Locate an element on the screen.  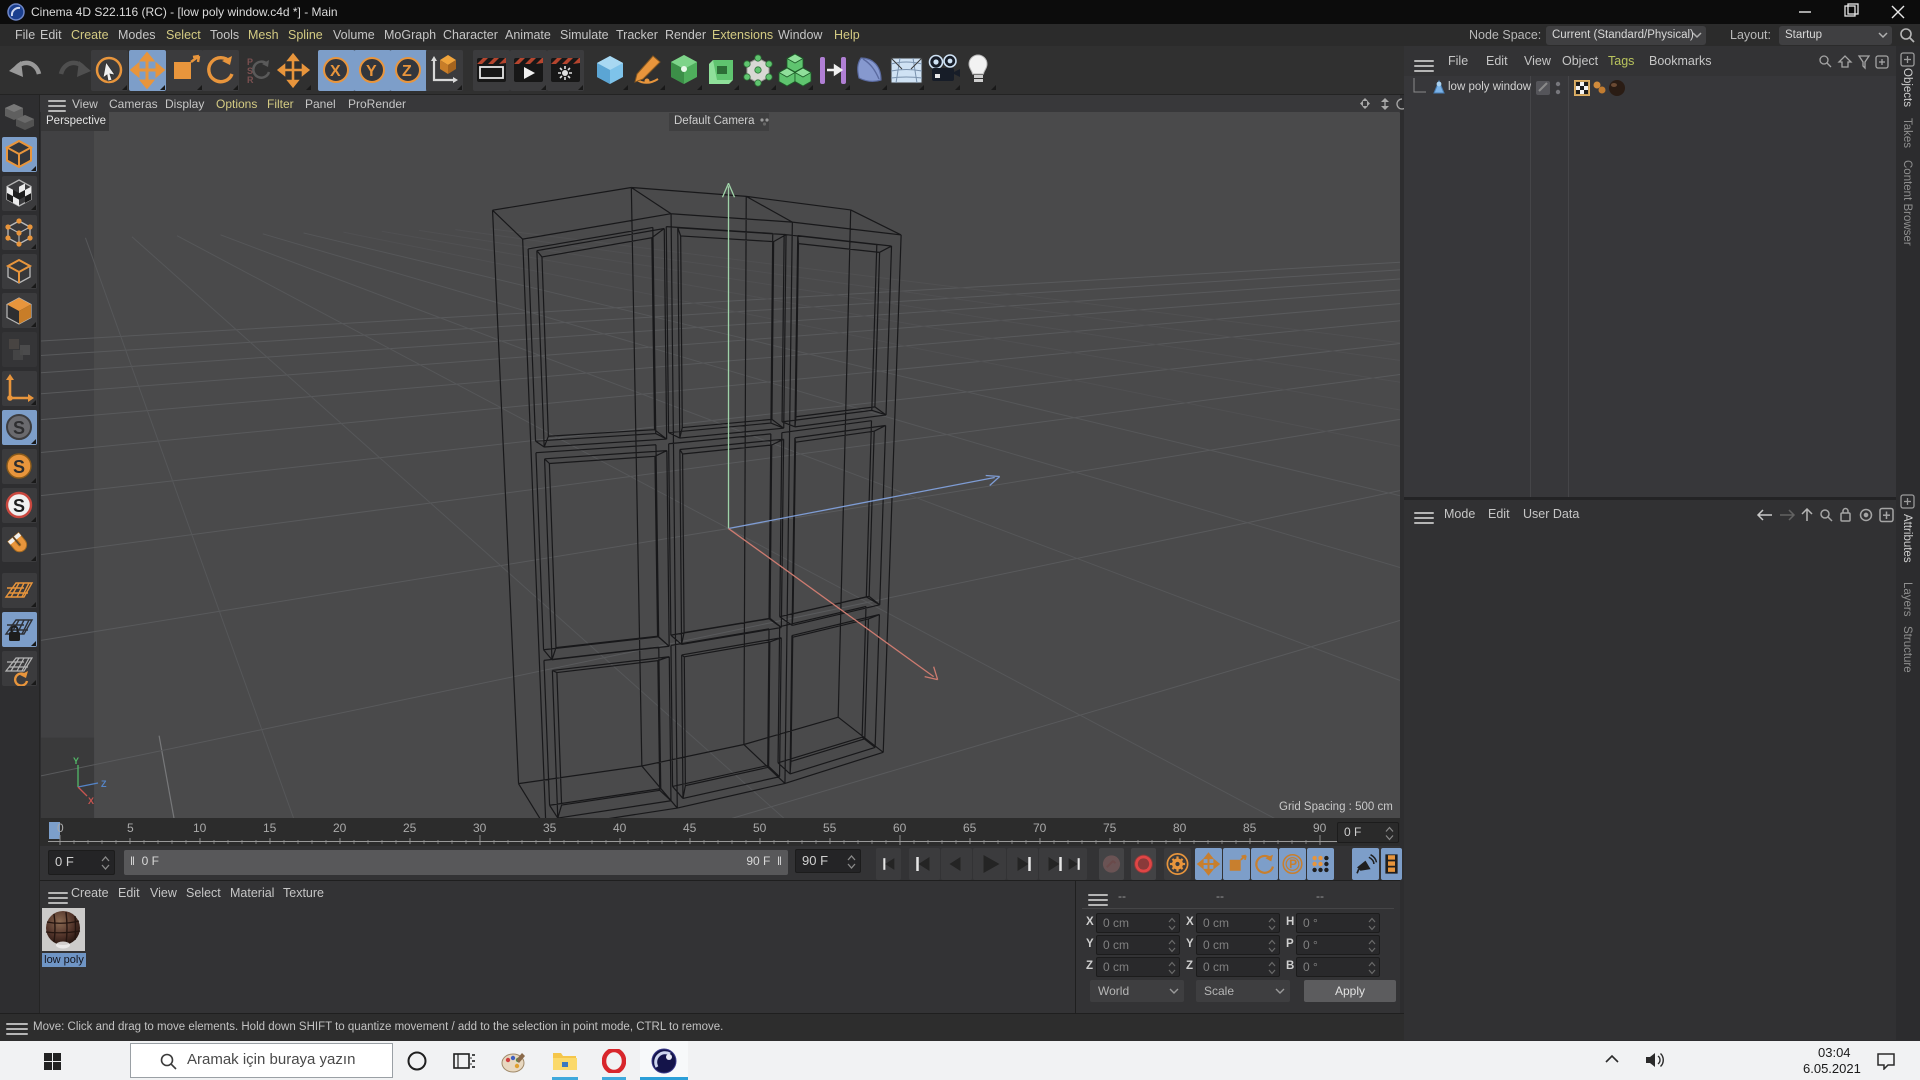
svg-text: 85 is located at coordinates (1250, 828).